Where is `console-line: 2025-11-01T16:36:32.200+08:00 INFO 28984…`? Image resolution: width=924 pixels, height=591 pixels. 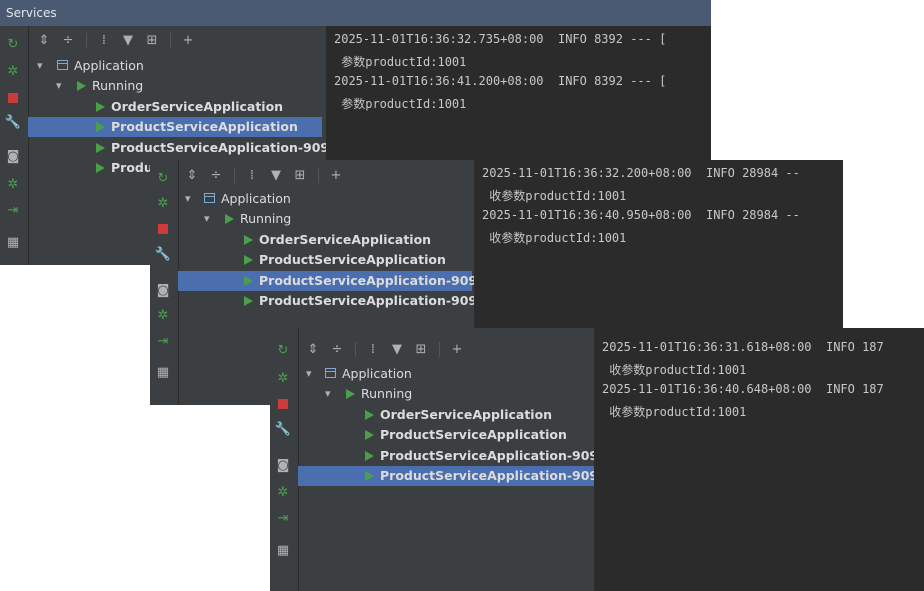
console-line: 2025-11-01T16:36:32.200+08:00 INFO 28984… is located at coordinates (641, 173).